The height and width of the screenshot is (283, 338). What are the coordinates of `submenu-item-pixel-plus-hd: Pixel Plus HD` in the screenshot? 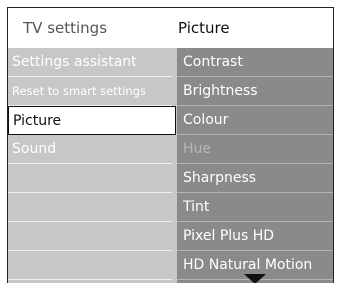 It's located at (255, 236).